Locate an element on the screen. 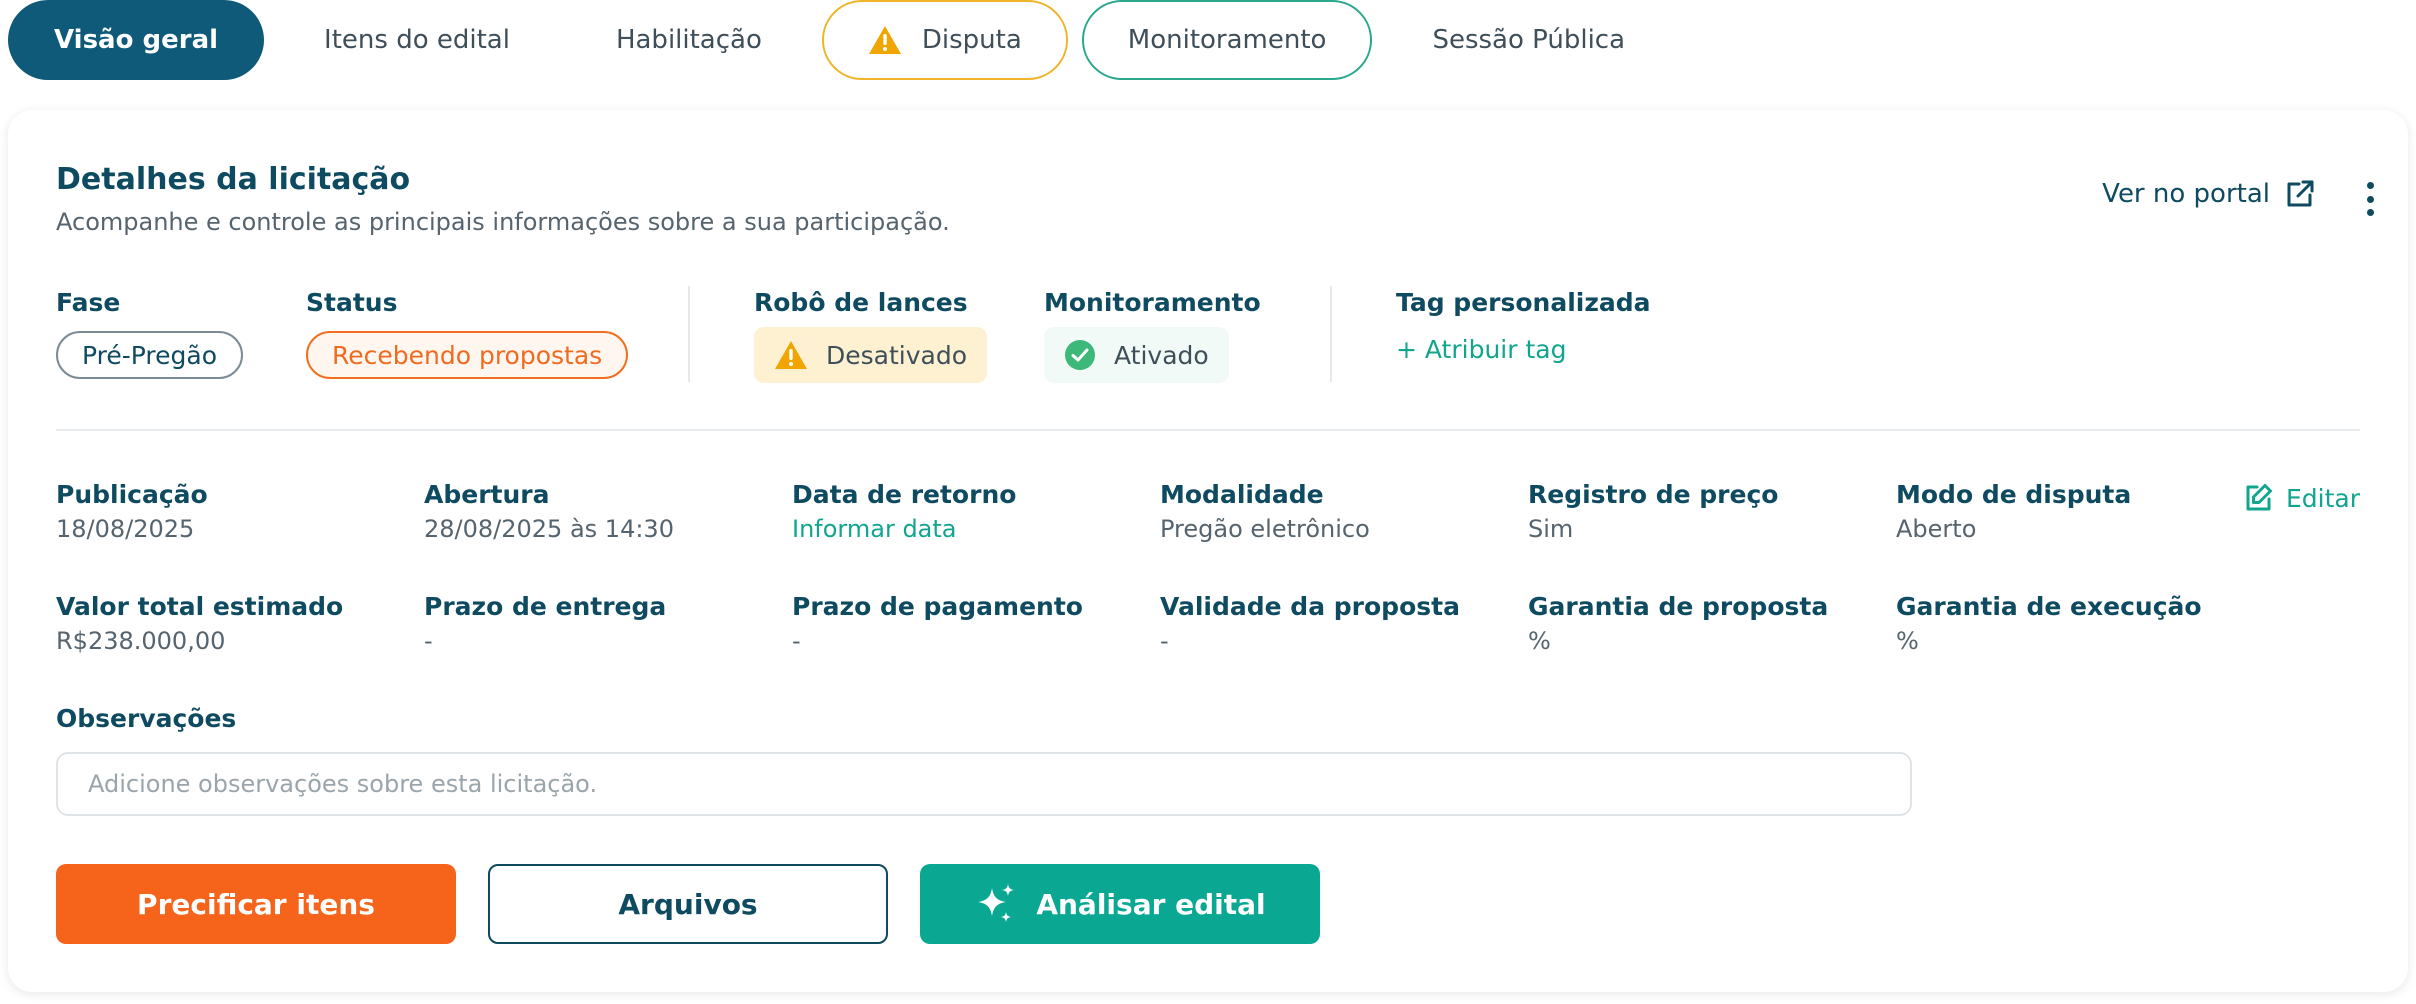 Image resolution: width=2416 pixels, height=1004 pixels. phase-badge: Pré-Pregão is located at coordinates (149, 355).